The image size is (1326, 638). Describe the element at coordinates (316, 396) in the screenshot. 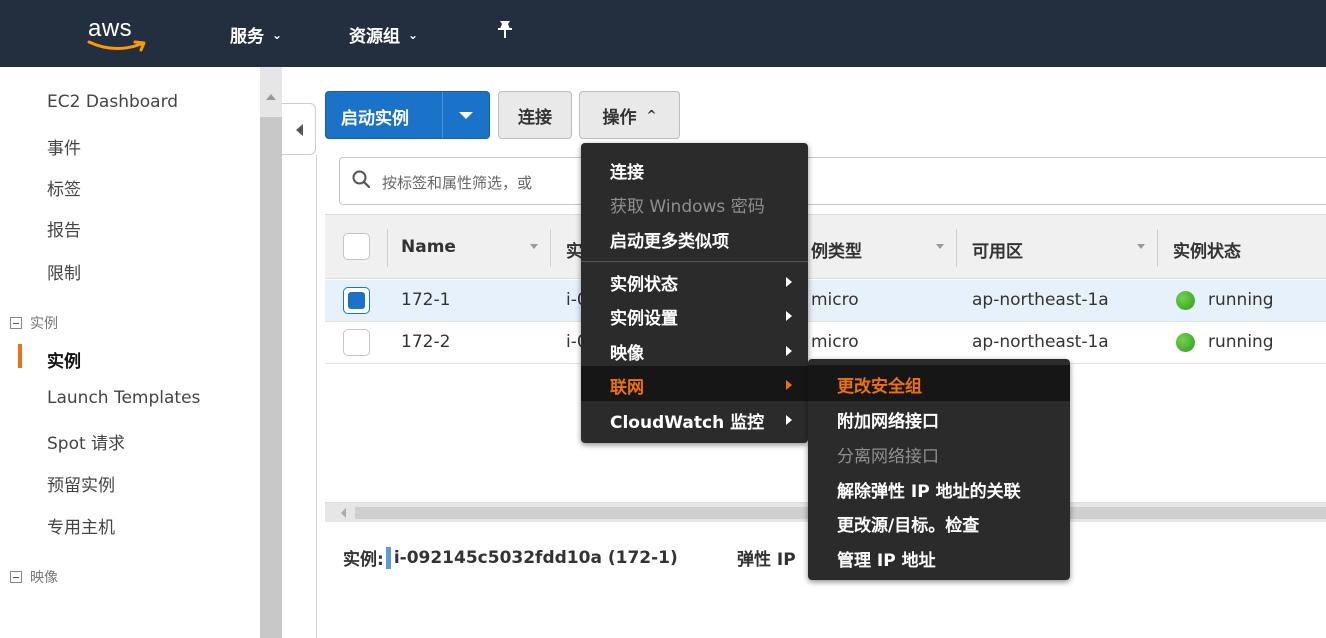

I see `panel-divider` at that location.